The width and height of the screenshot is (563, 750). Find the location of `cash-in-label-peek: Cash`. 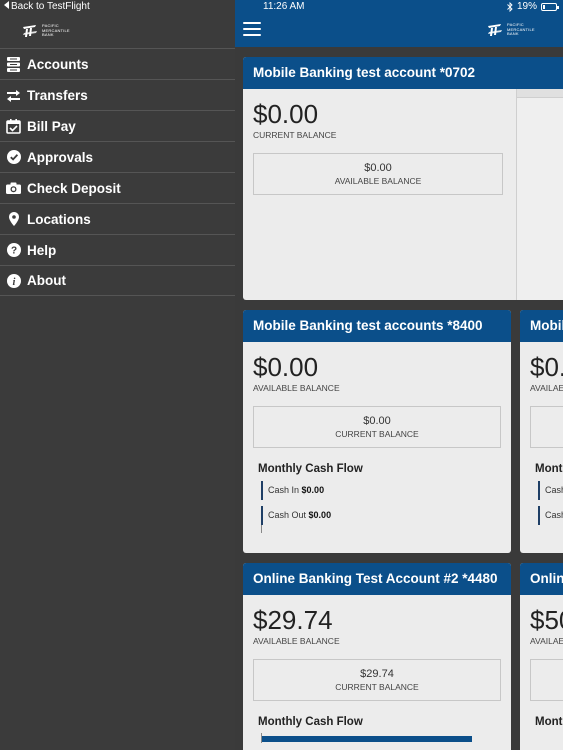

cash-in-label-peek: Cash is located at coordinates (554, 490).